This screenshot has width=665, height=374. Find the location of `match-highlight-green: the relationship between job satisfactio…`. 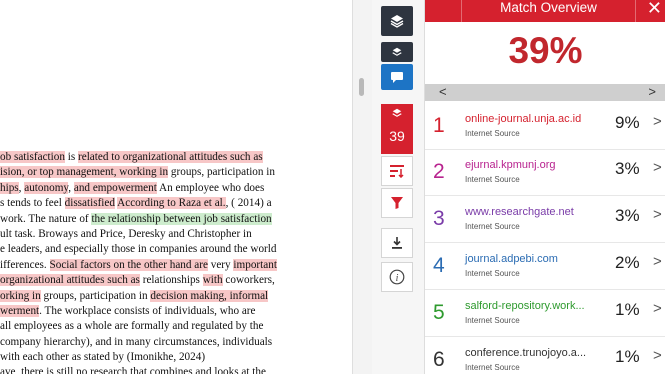

match-highlight-green: the relationship between job satisfactio… is located at coordinates (181, 218).